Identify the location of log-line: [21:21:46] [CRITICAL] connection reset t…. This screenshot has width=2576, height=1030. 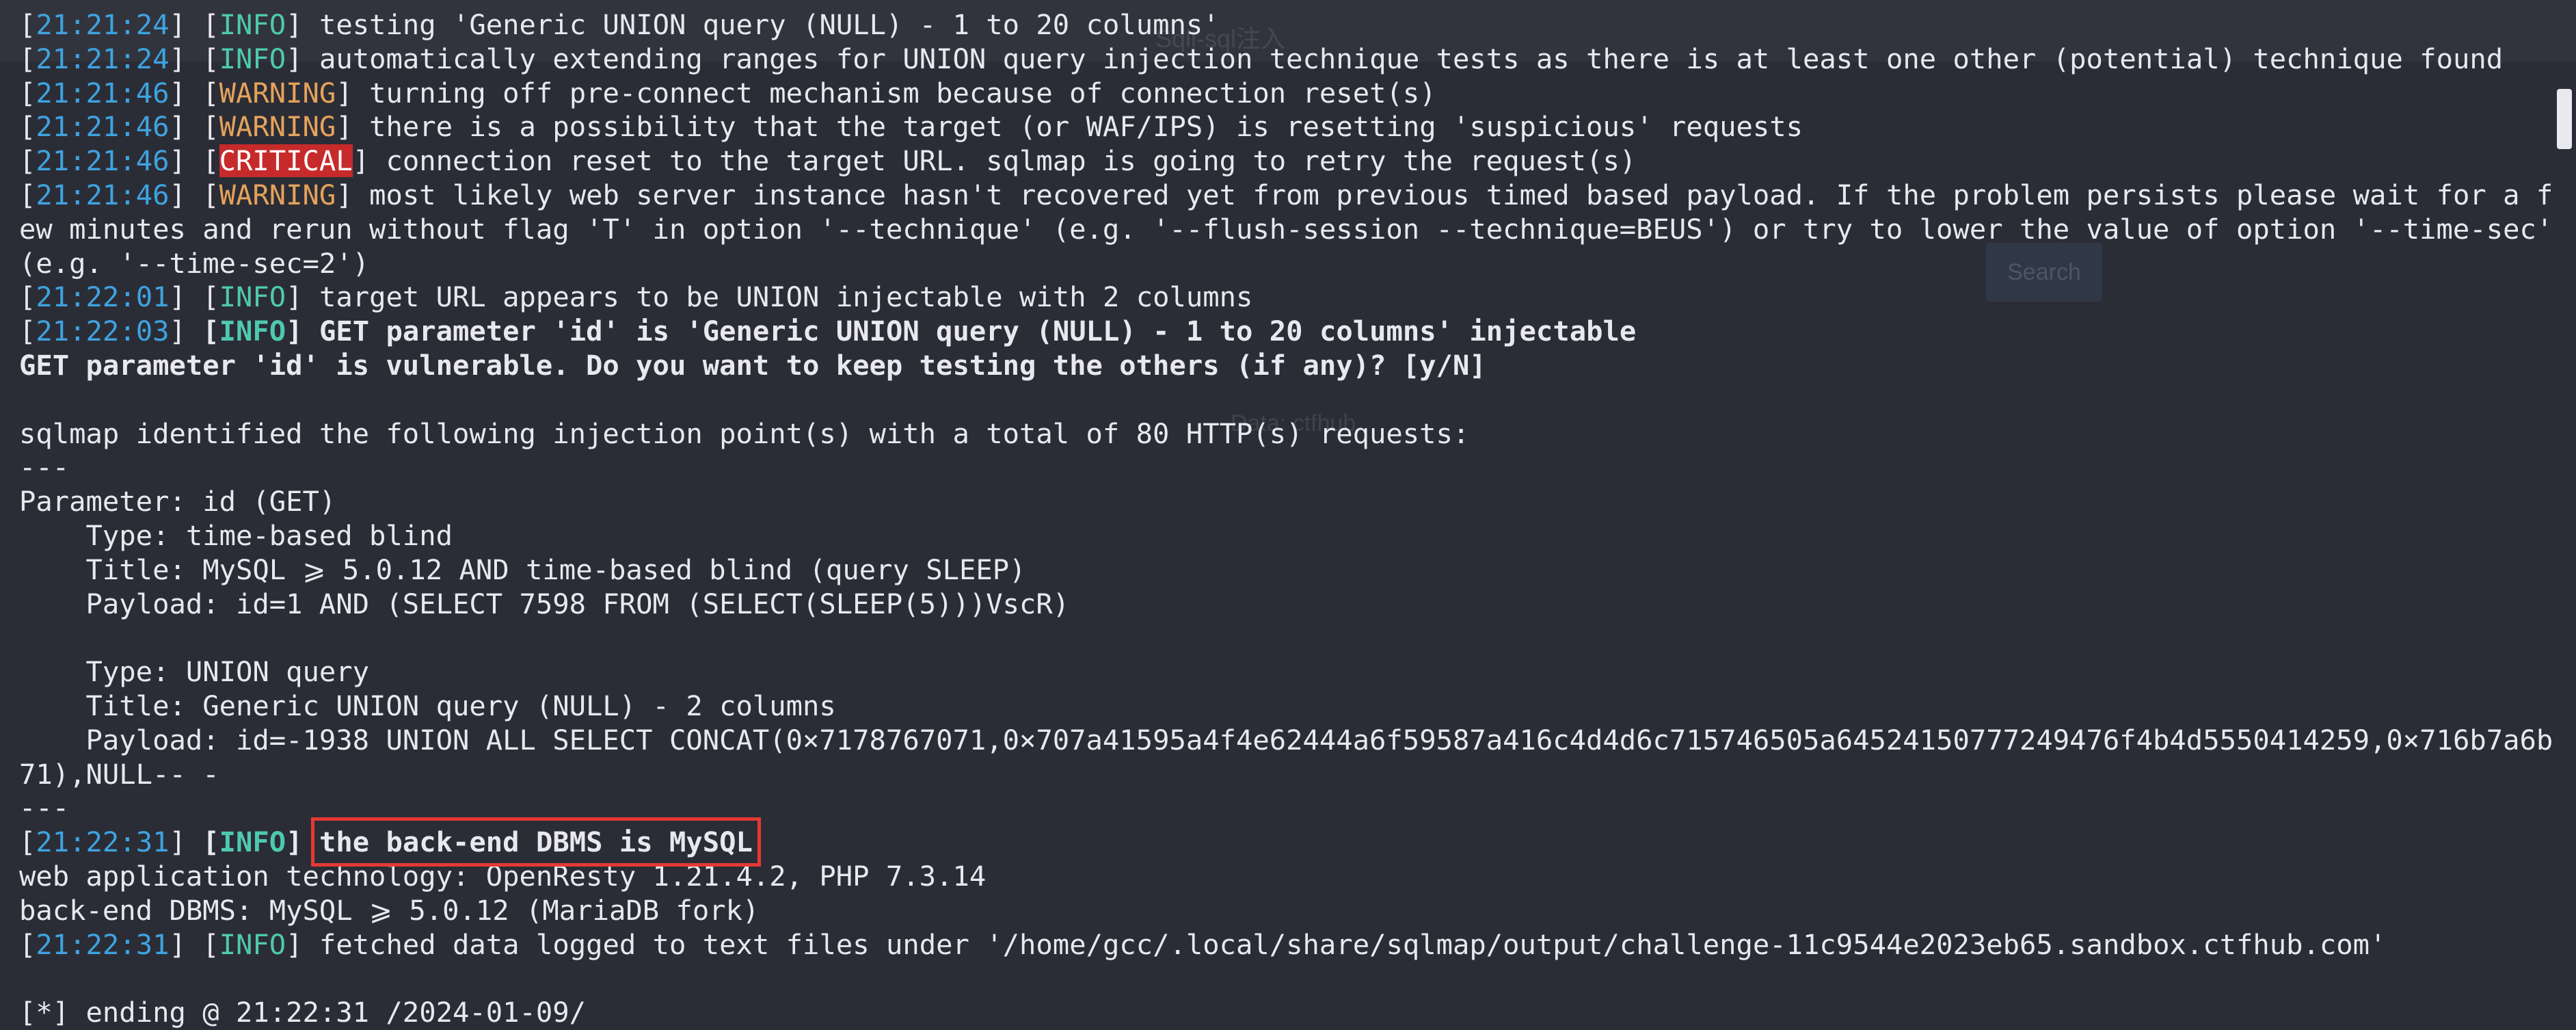
(828, 161).